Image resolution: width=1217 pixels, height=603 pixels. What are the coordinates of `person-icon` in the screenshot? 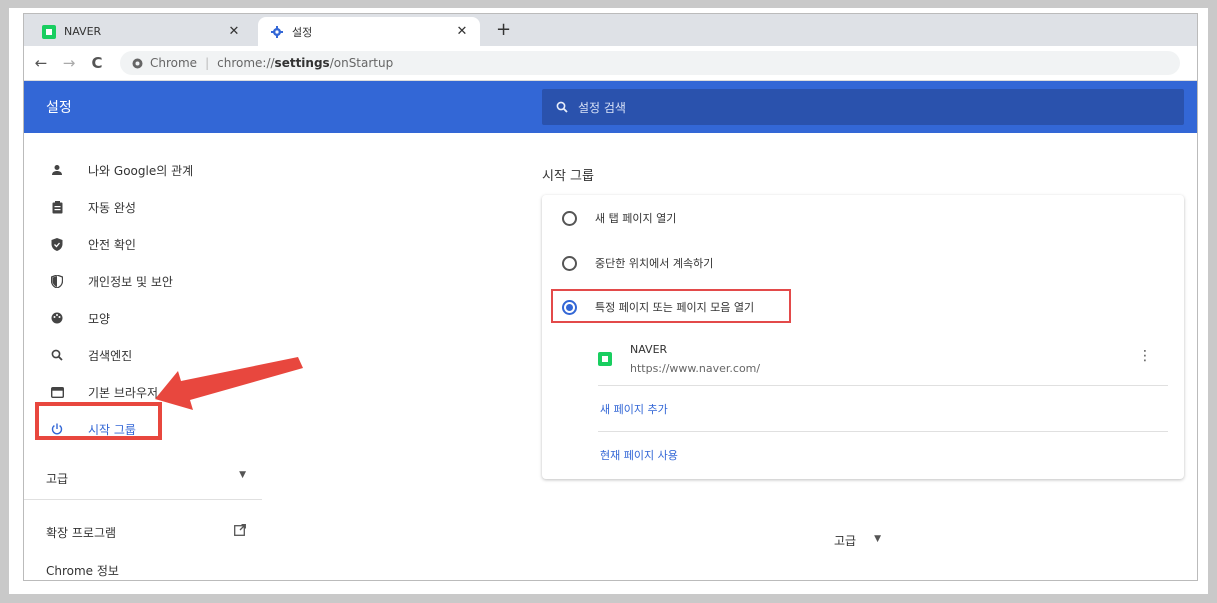 It's located at (57, 170).